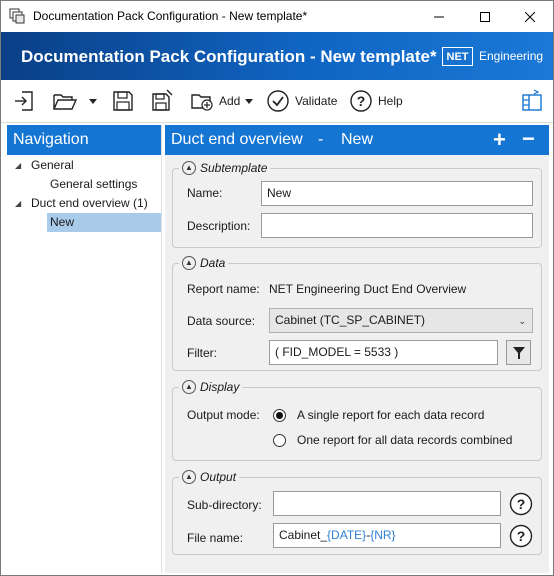 This screenshot has height=576, width=554. I want to click on filter-button, so click(518, 352).